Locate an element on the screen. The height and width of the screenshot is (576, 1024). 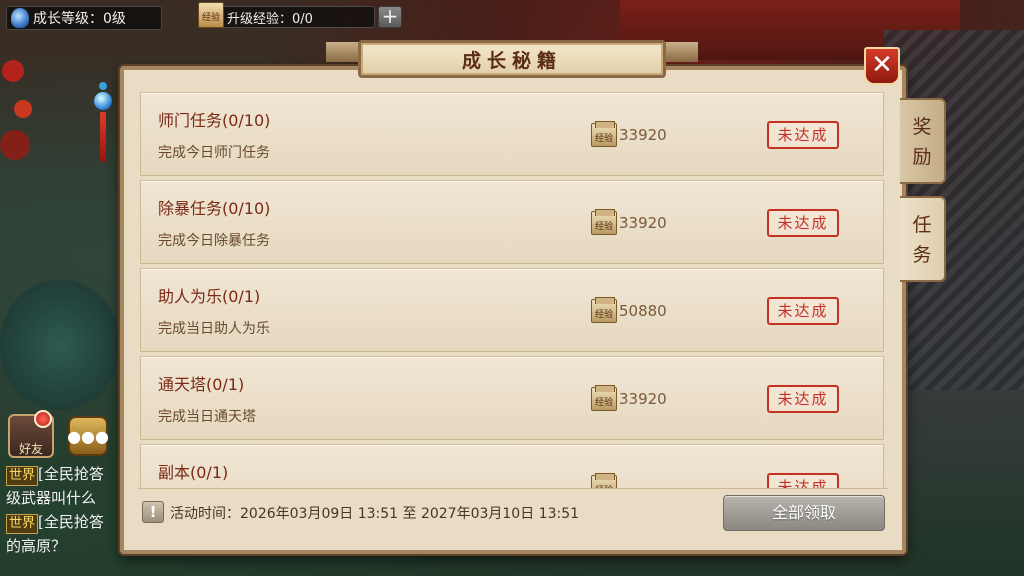
claim-all-button: 全部领取 is located at coordinates (804, 513).